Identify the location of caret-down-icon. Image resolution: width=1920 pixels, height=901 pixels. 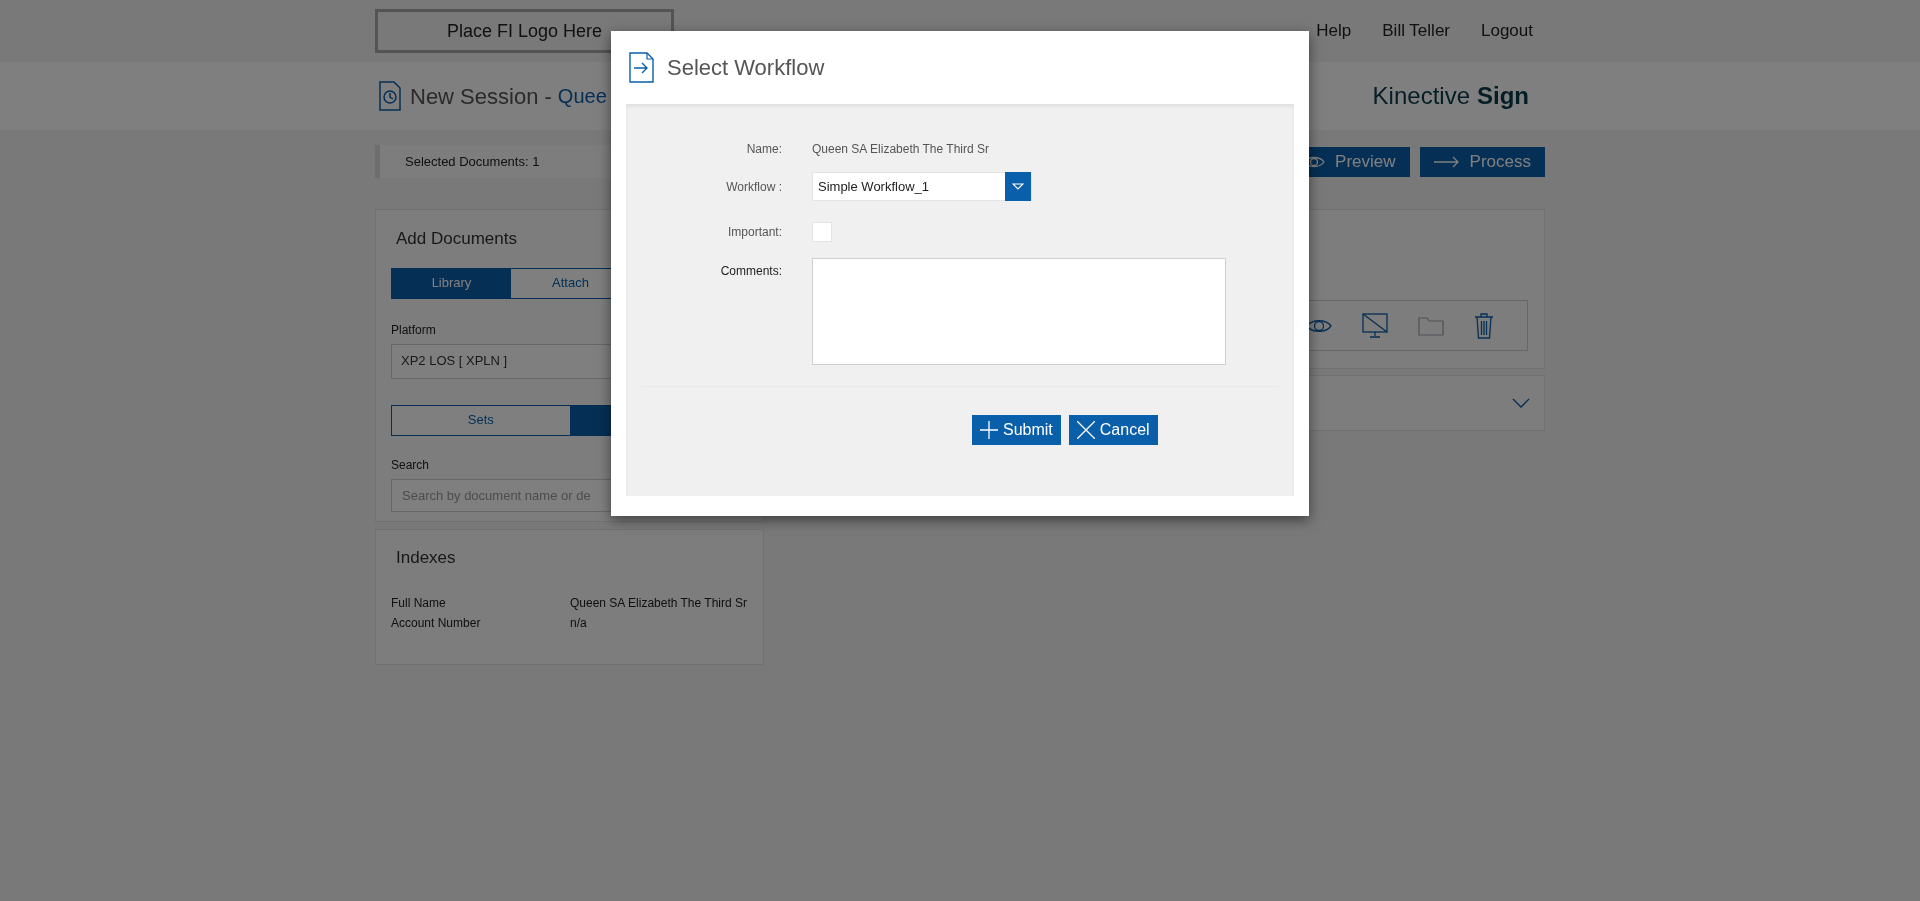
(1018, 186).